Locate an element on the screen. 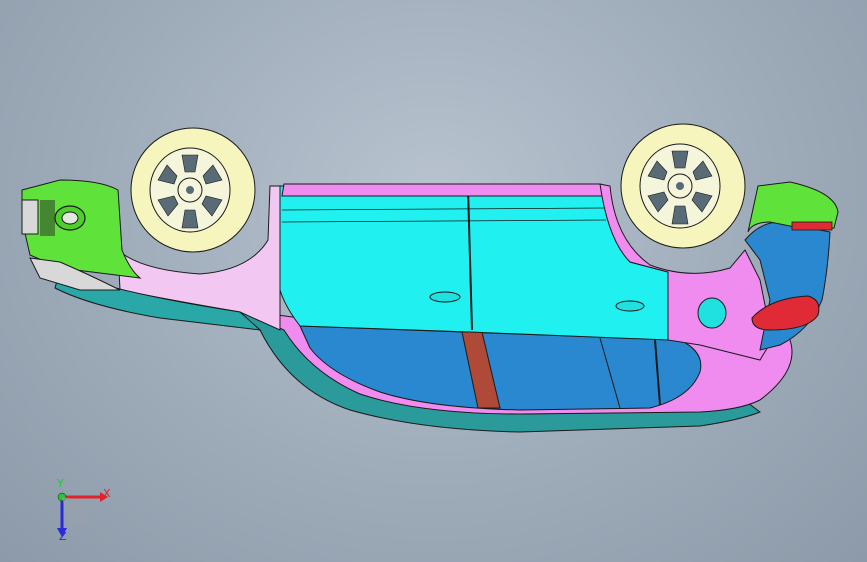 The width and height of the screenshot is (867, 562). front-grille is located at coordinates (30, 217).